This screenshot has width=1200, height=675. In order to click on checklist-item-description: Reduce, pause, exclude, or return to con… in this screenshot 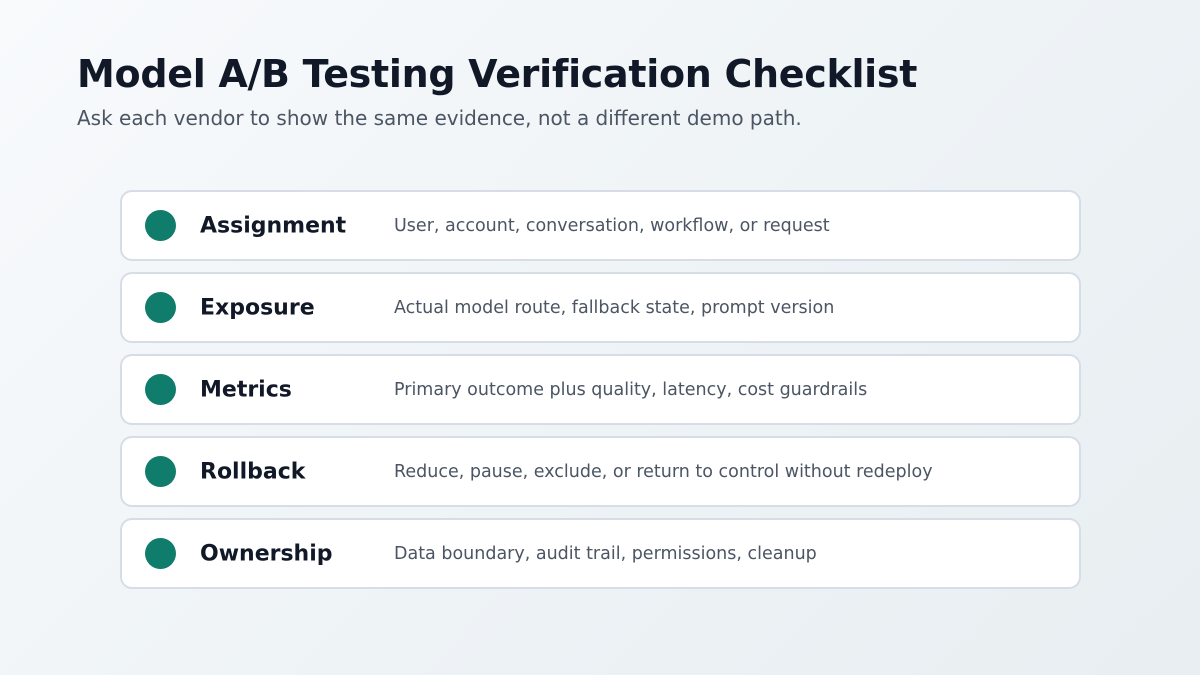, I will do `click(663, 471)`.